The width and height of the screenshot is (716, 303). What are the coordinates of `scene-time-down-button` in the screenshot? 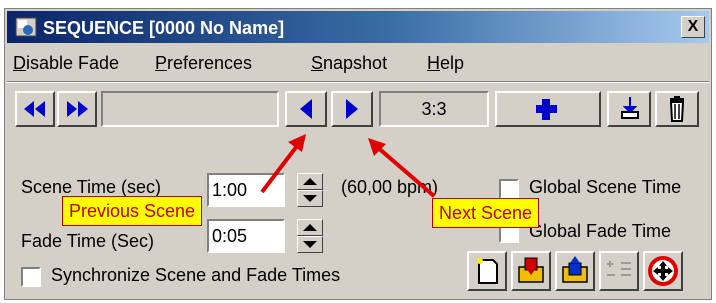 It's located at (310, 198).